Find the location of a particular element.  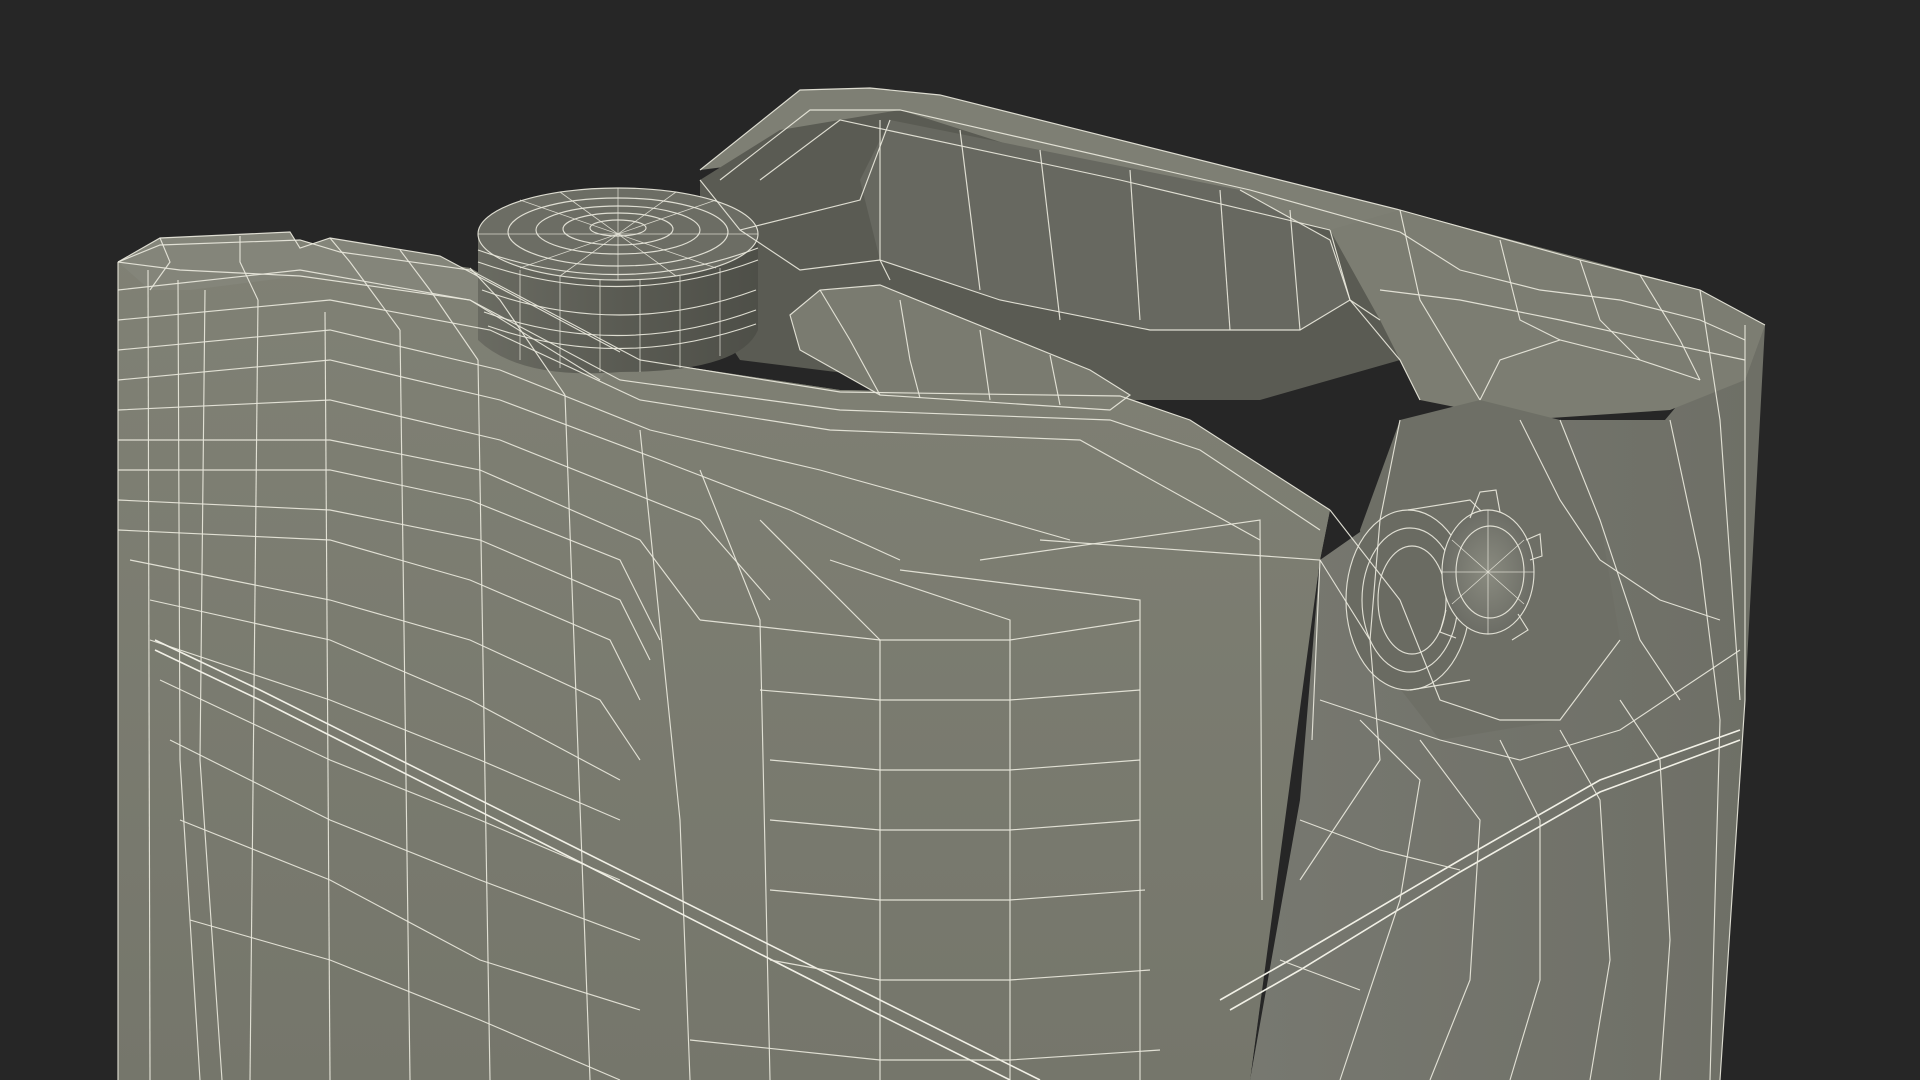

can-shoulder-right is located at coordinates (1547, 315).